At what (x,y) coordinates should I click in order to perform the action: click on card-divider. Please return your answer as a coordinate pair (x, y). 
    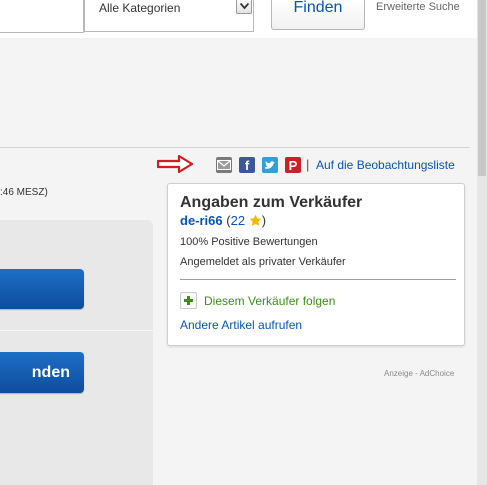
    Looking at the image, I should click on (318, 279).